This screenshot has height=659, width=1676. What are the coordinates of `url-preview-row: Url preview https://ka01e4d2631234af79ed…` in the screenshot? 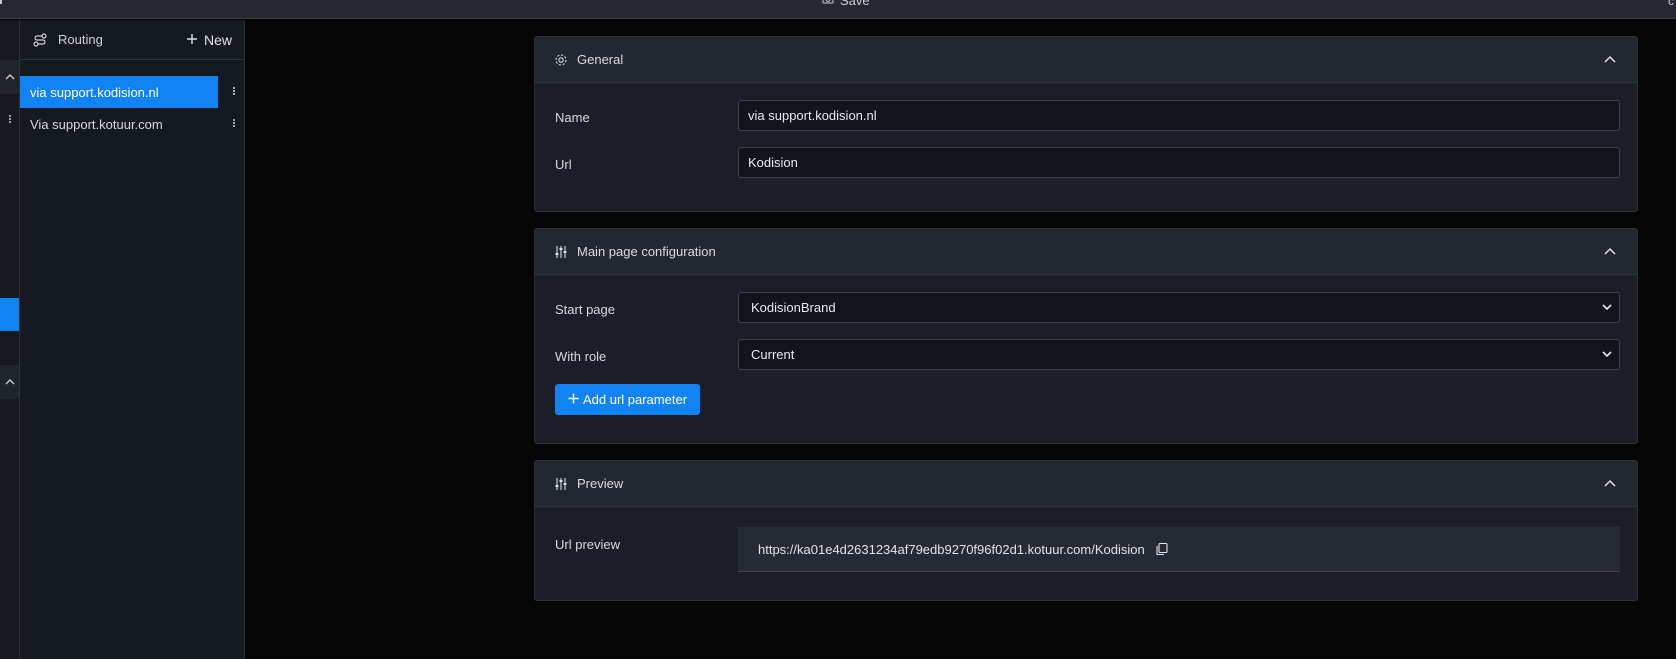 It's located at (1086, 554).